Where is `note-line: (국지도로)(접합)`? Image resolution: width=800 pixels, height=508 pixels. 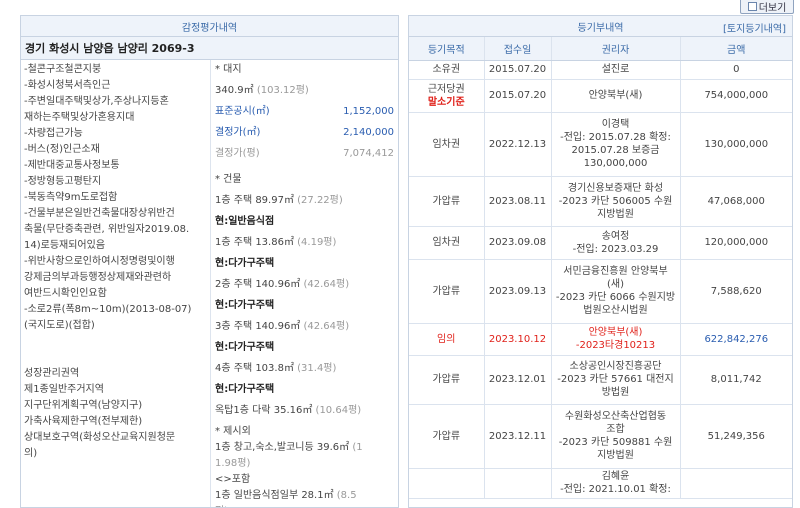 note-line: (국지도로)(접합) is located at coordinates (59, 325).